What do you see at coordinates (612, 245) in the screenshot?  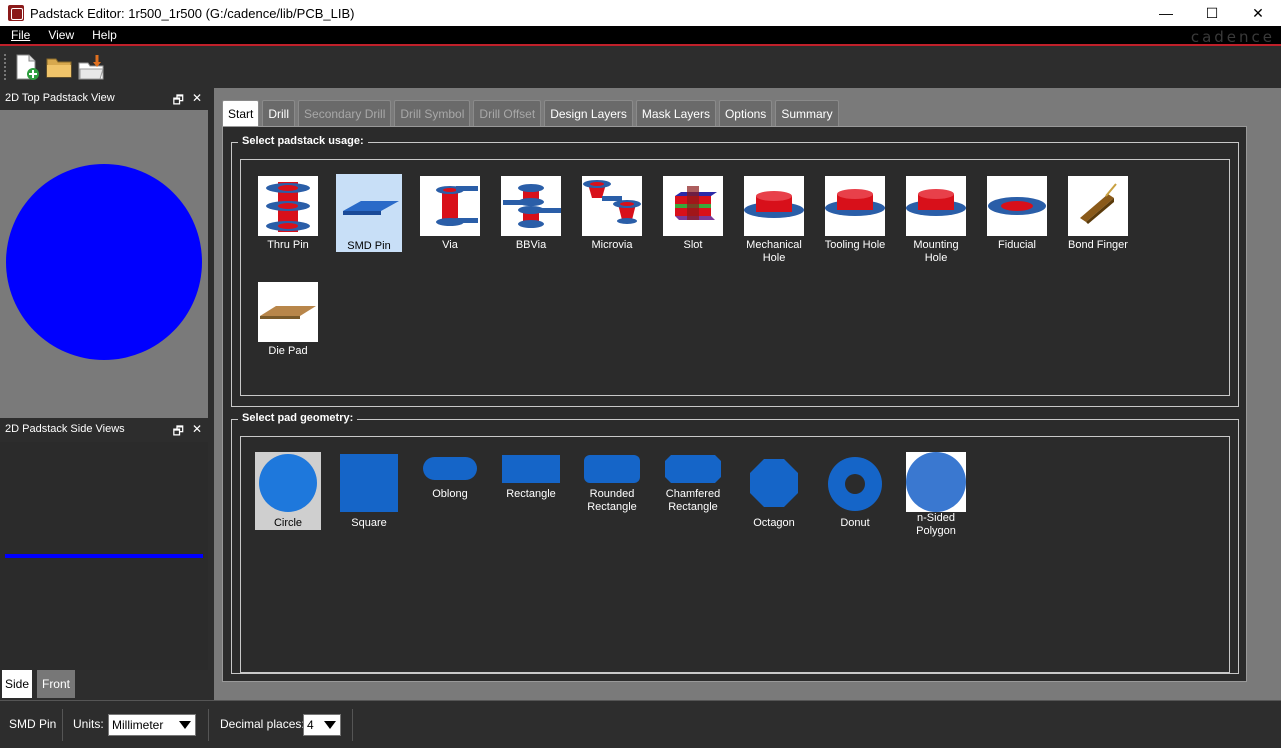 I see `usage-label: Microvia` at bounding box center [612, 245].